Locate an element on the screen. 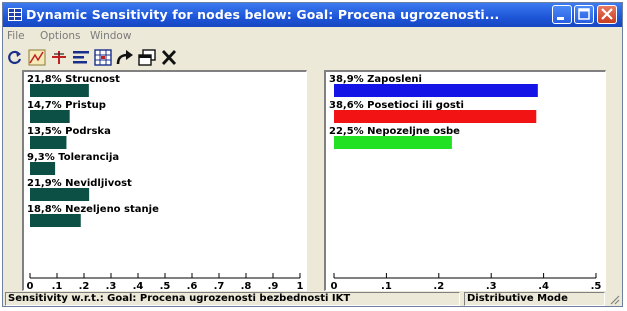  menu-window: Window is located at coordinates (110, 36).